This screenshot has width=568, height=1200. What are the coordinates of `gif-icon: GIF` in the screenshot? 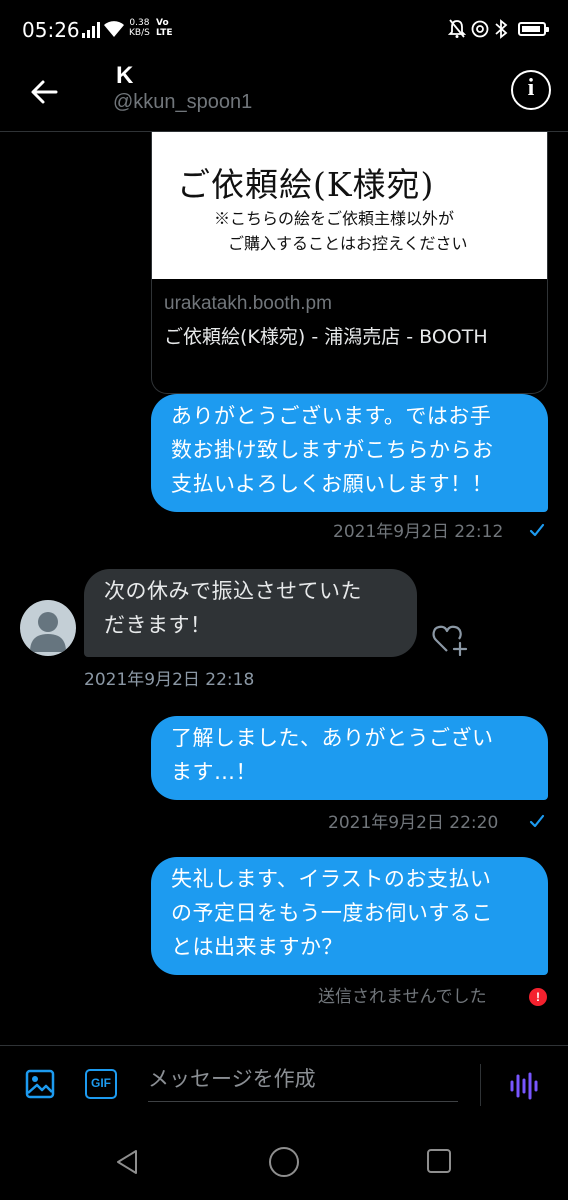 It's located at (101, 1084).